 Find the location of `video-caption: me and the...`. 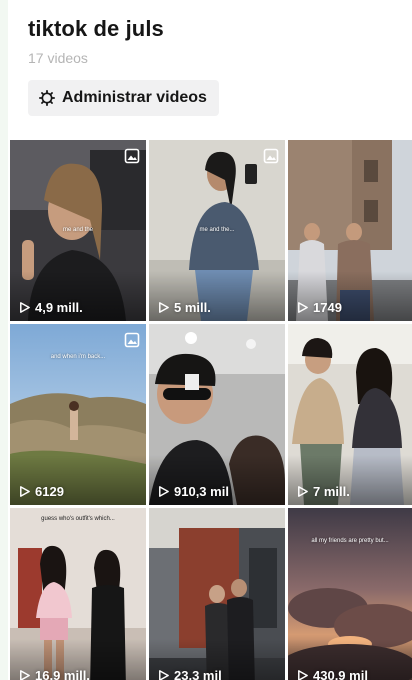

video-caption: me and the... is located at coordinates (217, 229).